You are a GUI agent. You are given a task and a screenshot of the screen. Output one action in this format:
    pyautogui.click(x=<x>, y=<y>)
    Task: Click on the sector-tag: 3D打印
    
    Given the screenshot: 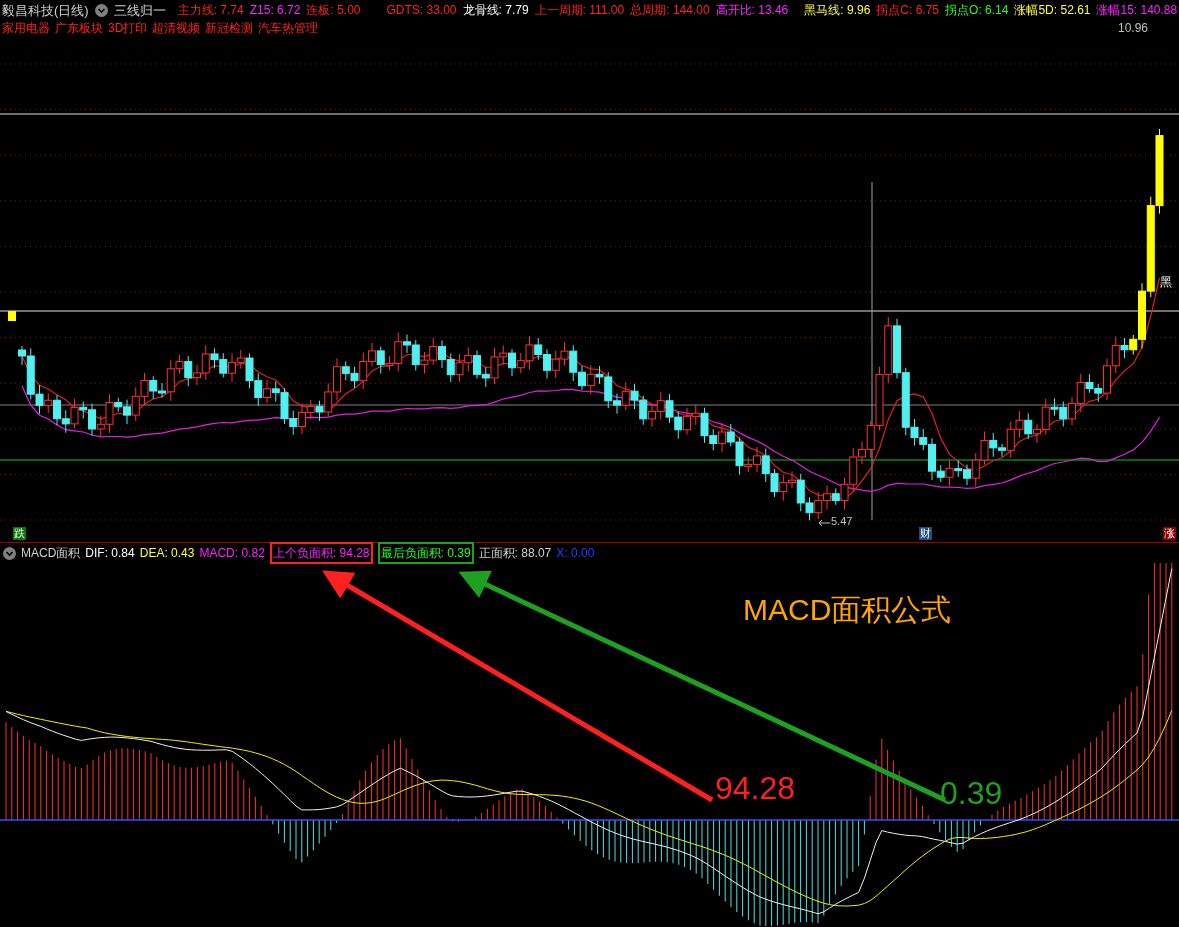 What is the action you would take?
    pyautogui.click(x=128, y=28)
    